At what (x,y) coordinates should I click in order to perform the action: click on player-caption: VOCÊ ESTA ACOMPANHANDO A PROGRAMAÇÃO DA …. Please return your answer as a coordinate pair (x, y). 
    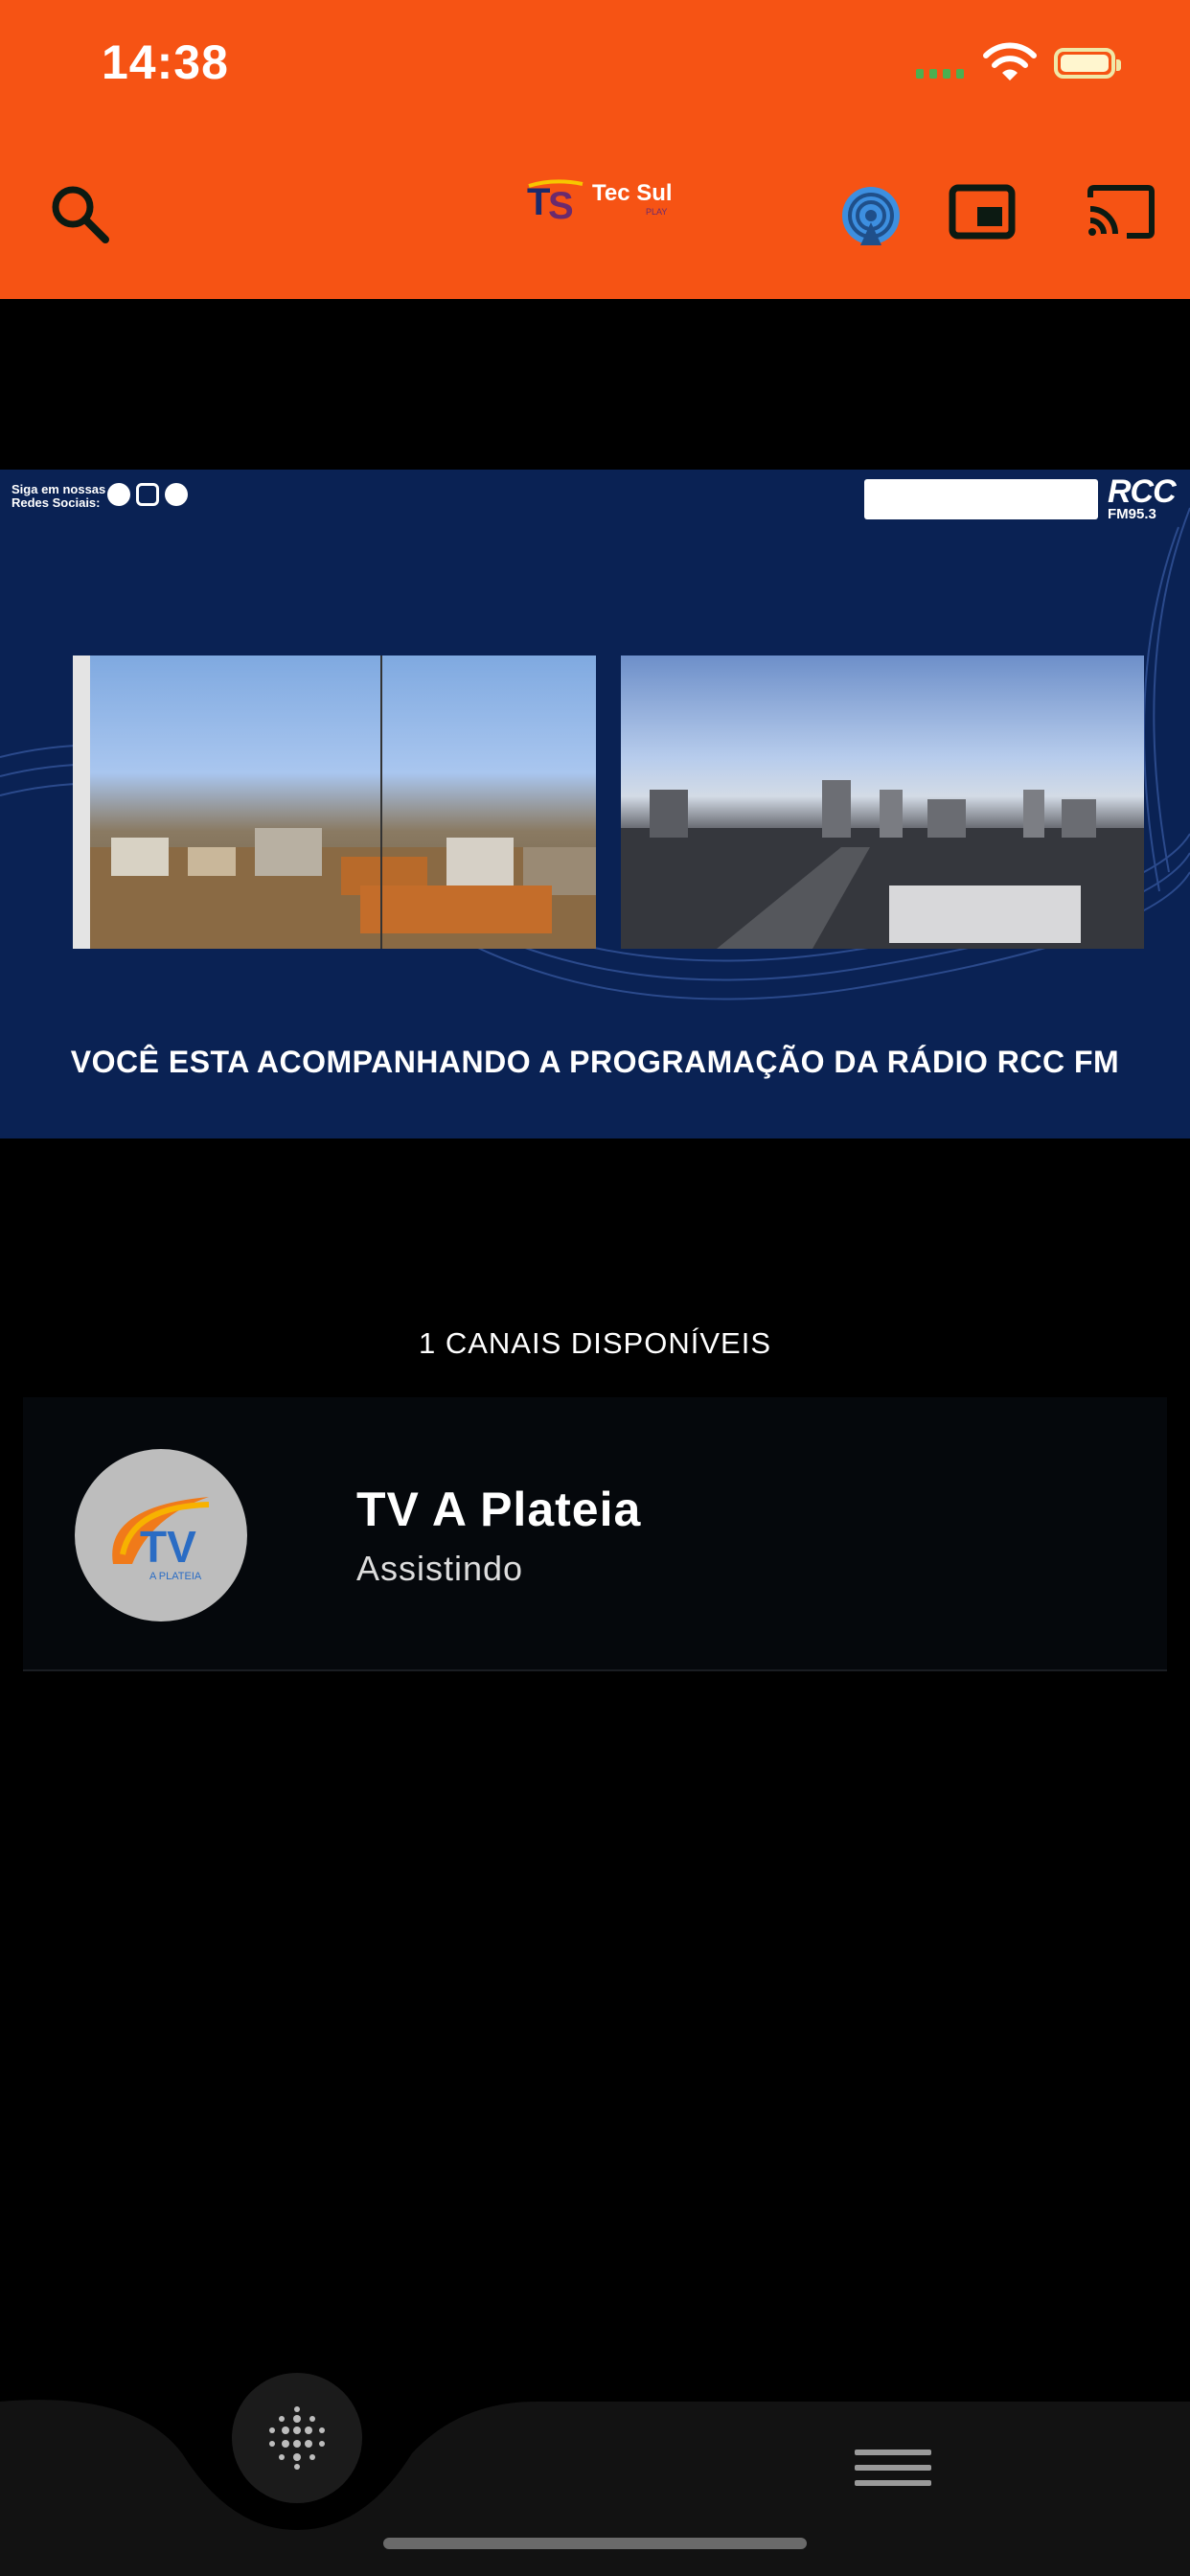
    Looking at the image, I should click on (595, 1062).